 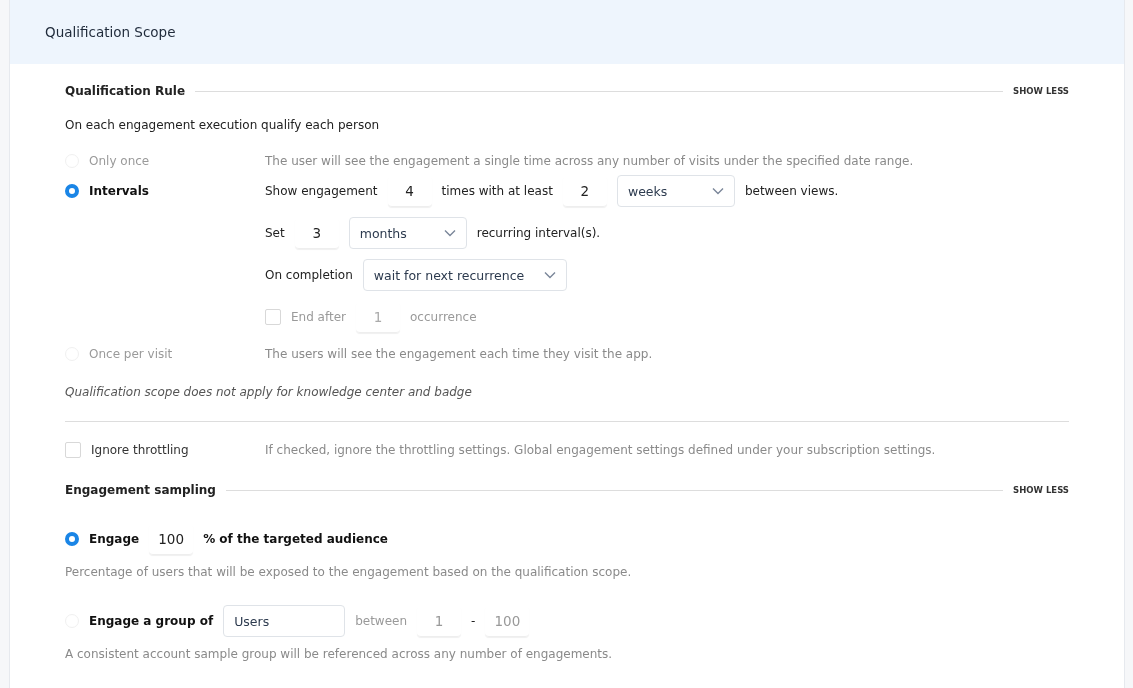 What do you see at coordinates (119, 161) in the screenshot?
I see `option-label: Only once` at bounding box center [119, 161].